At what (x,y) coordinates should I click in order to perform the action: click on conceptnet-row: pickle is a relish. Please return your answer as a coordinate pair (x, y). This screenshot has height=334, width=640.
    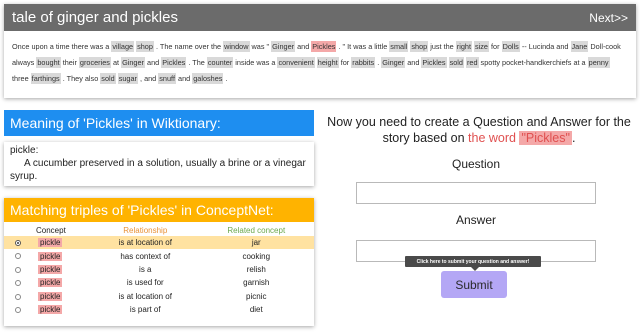
    Looking at the image, I should click on (159, 269).